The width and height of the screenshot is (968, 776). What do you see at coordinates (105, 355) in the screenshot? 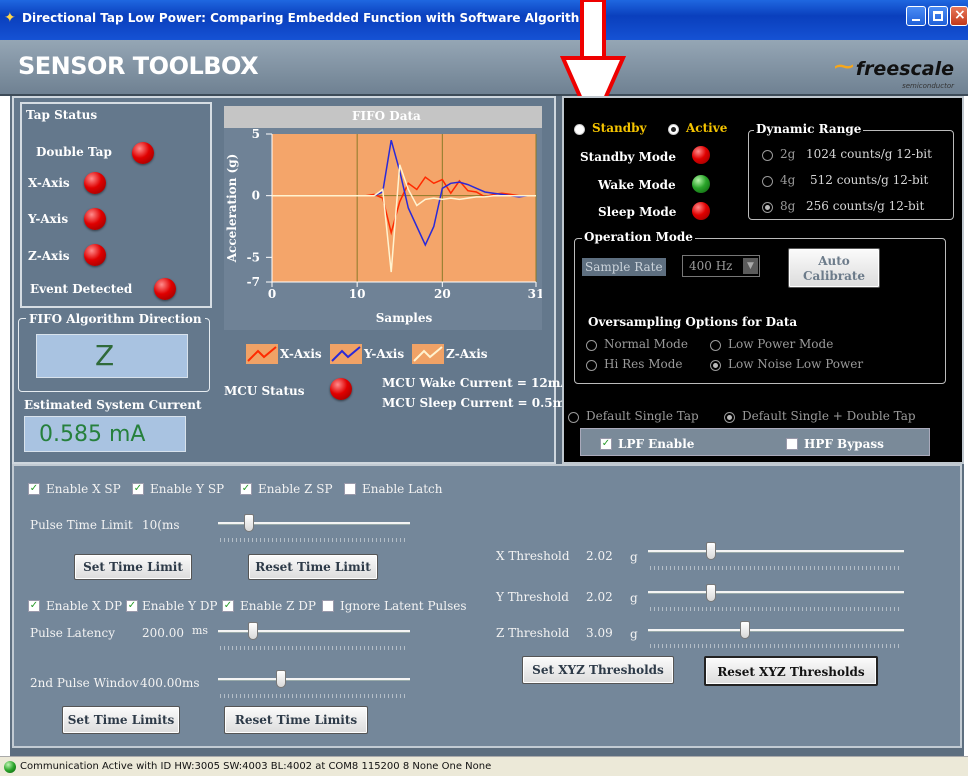
I see `fifo-direction-value: Z` at bounding box center [105, 355].